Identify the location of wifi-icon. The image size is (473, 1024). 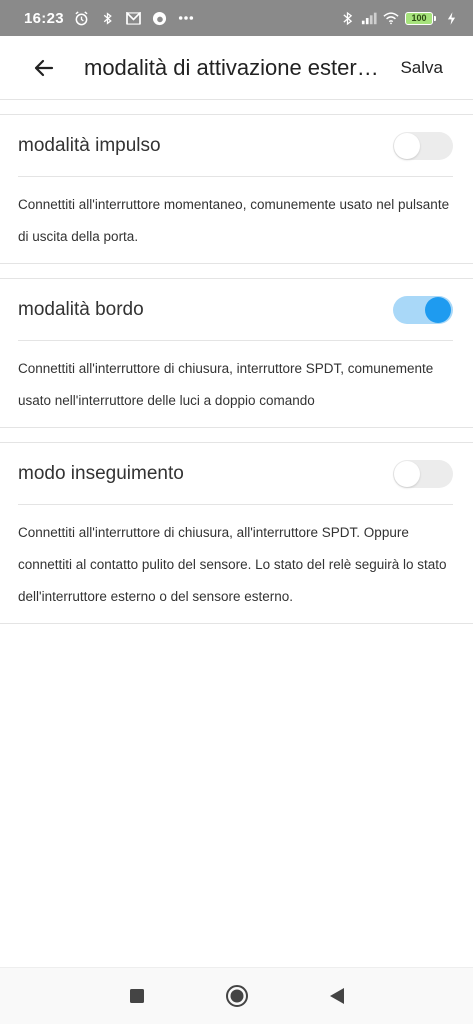
(391, 18).